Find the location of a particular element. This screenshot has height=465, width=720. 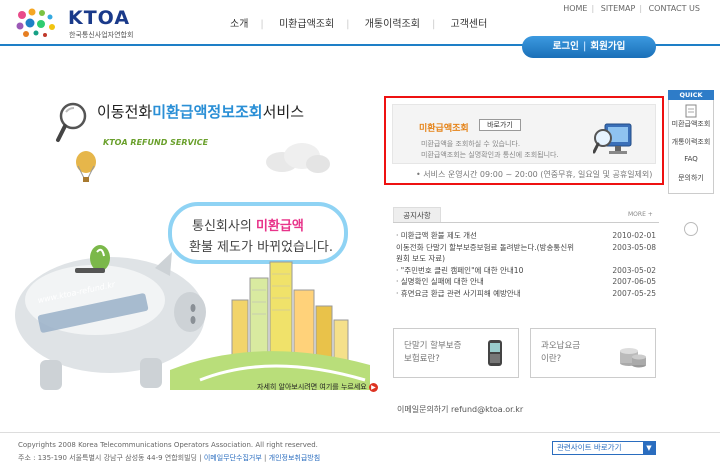

refund-desc-line1: 미환급액을 조회하실 수 있습니다. is located at coordinates (471, 144).